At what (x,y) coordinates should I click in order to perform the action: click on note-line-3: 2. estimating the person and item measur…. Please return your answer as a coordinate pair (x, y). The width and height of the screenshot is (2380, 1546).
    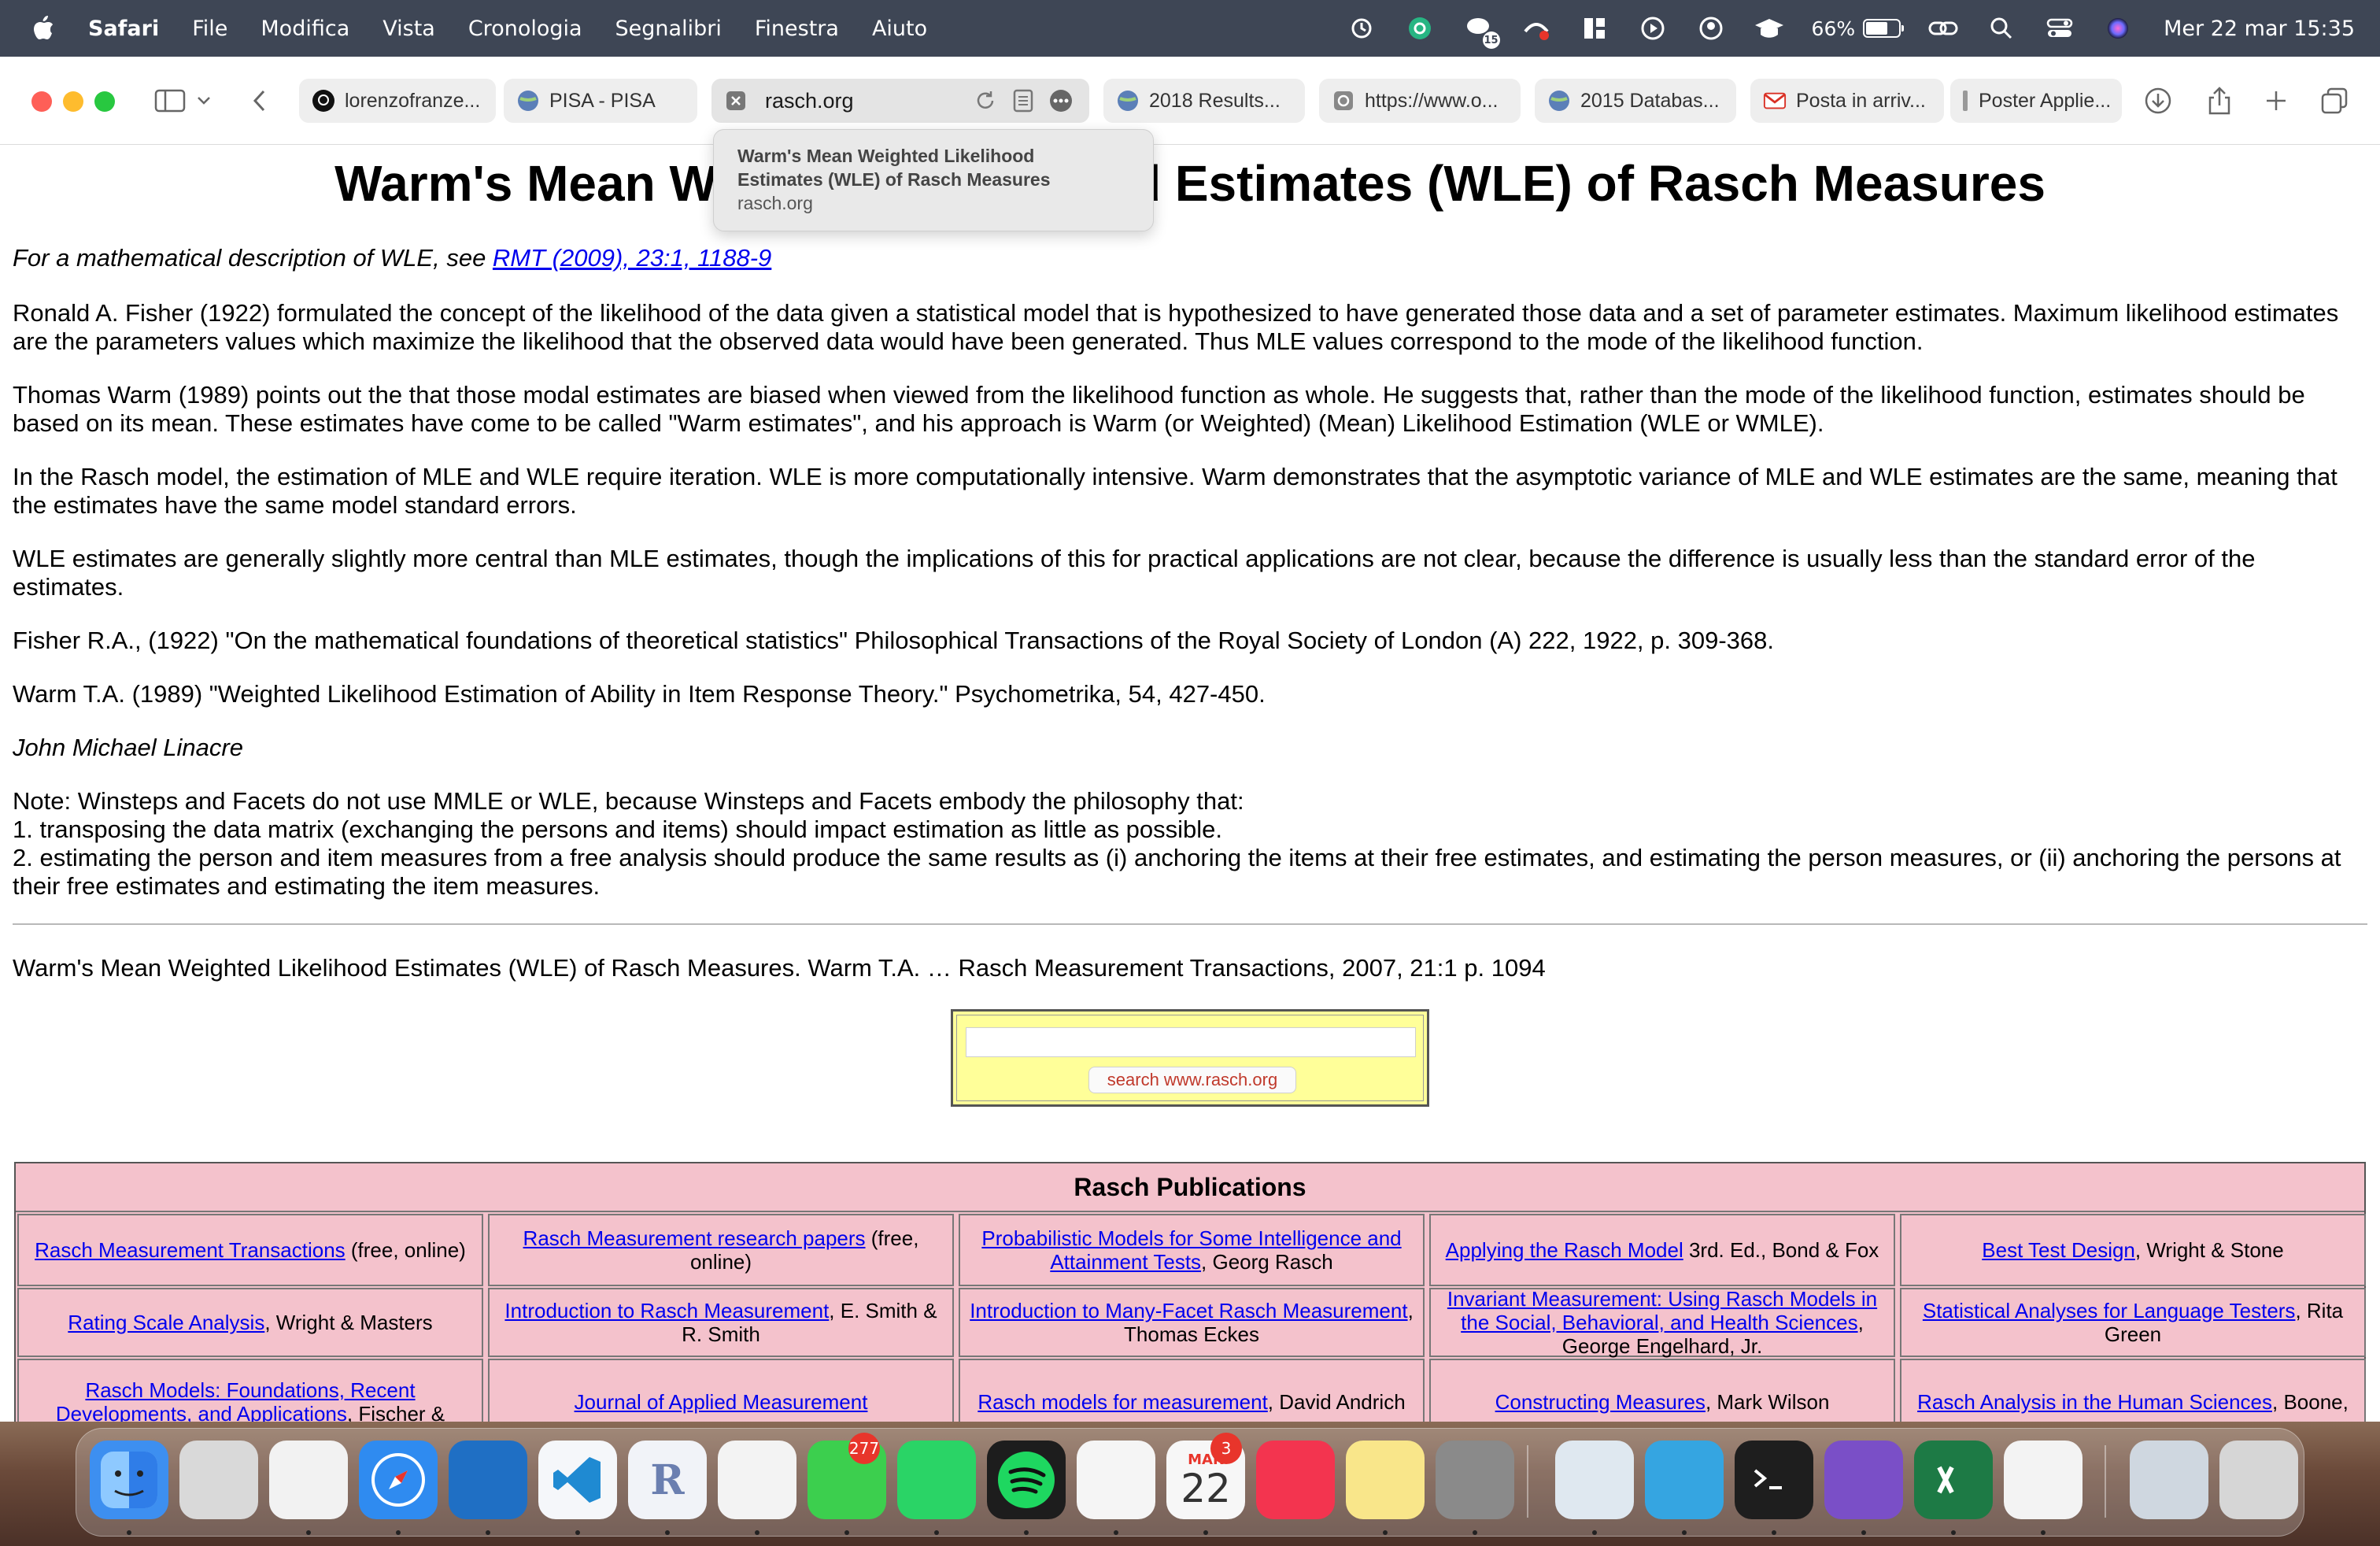
    Looking at the image, I should click on (1177, 872).